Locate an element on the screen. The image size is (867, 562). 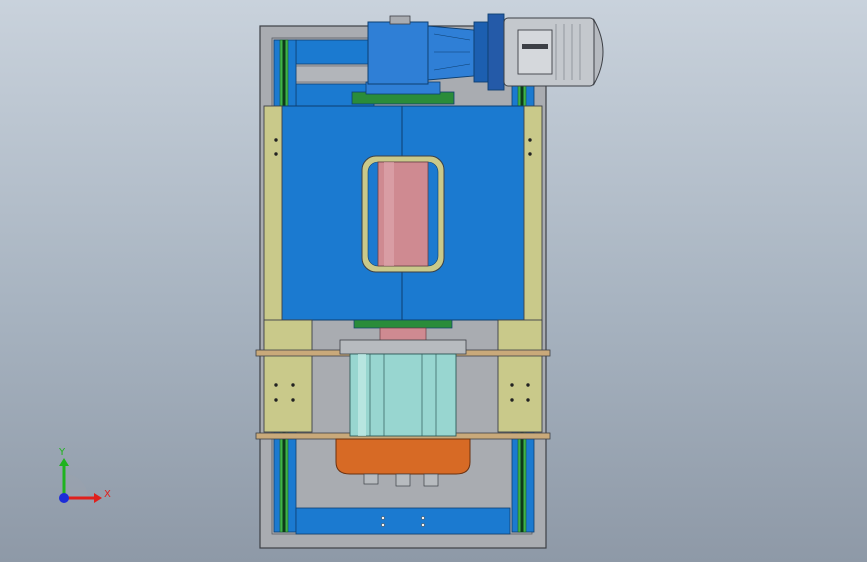
pink-roller-highlight is located at coordinates (389, 214).